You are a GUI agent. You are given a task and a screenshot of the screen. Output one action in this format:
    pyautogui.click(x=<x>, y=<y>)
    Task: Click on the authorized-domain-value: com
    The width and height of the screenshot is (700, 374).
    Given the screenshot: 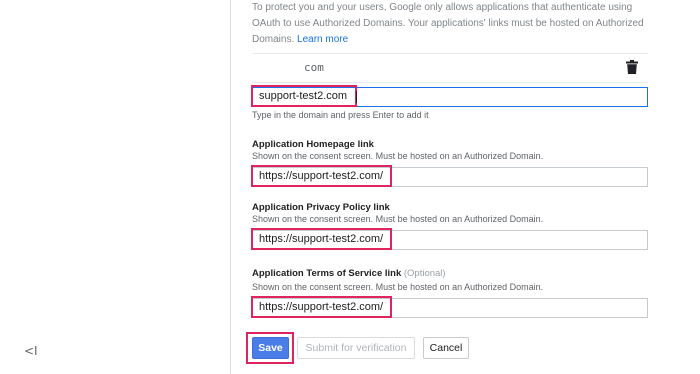 What is the action you would take?
    pyautogui.click(x=314, y=67)
    